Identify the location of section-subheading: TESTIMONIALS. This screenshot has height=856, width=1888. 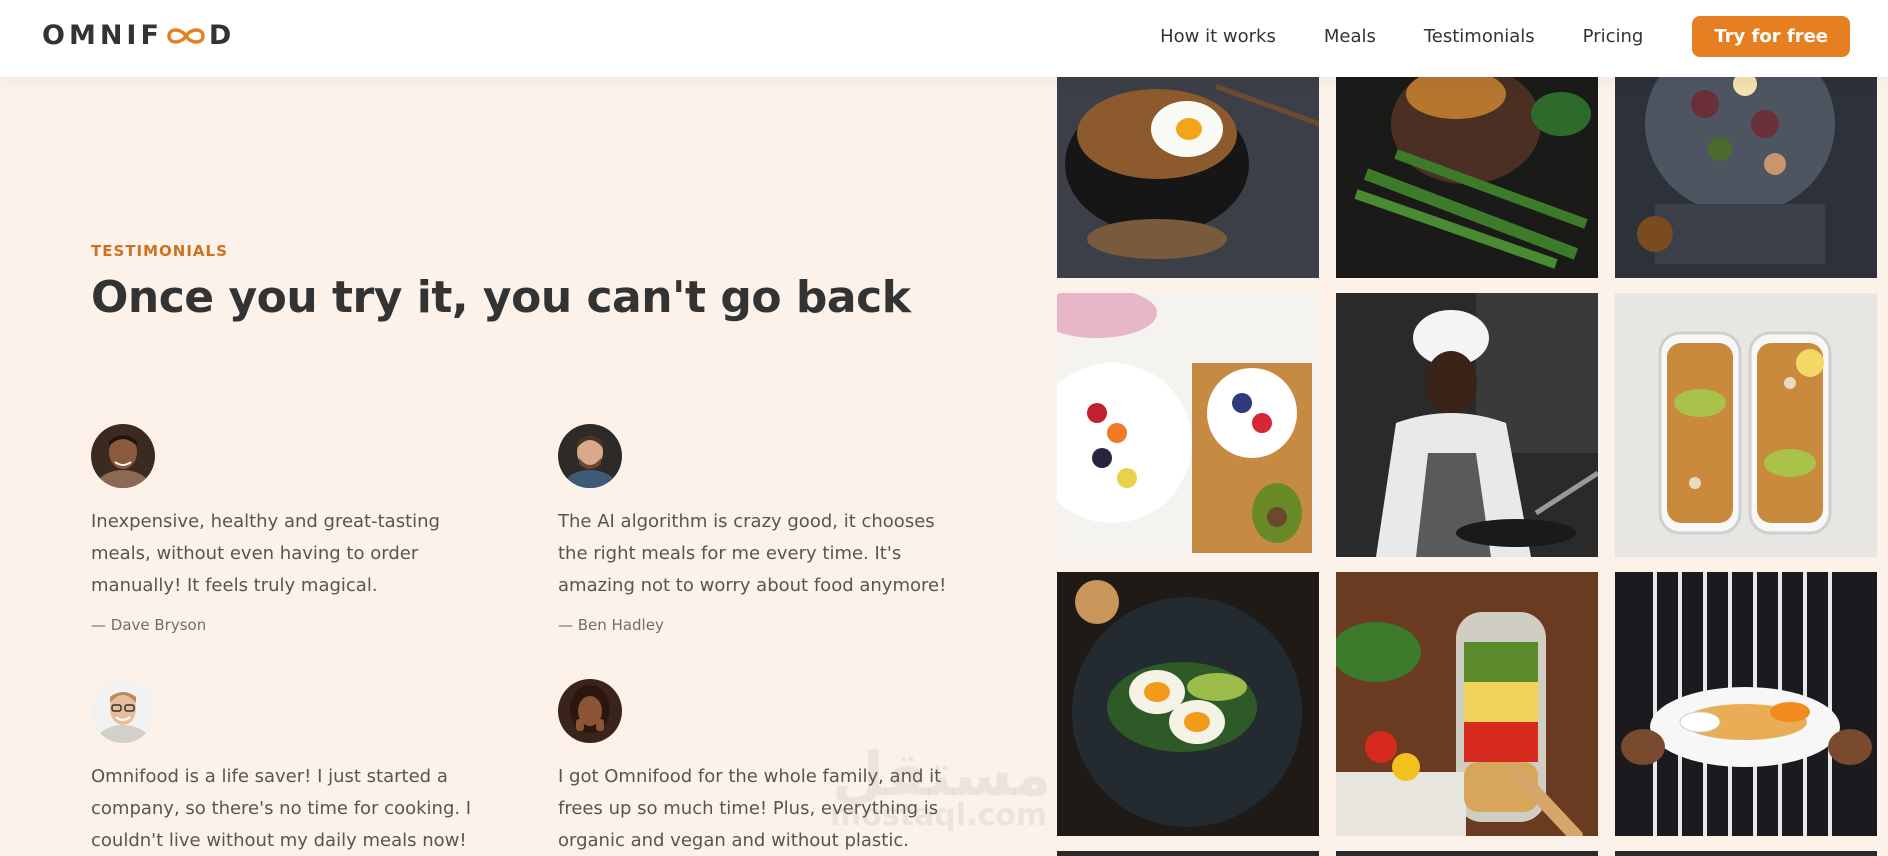
(159, 251).